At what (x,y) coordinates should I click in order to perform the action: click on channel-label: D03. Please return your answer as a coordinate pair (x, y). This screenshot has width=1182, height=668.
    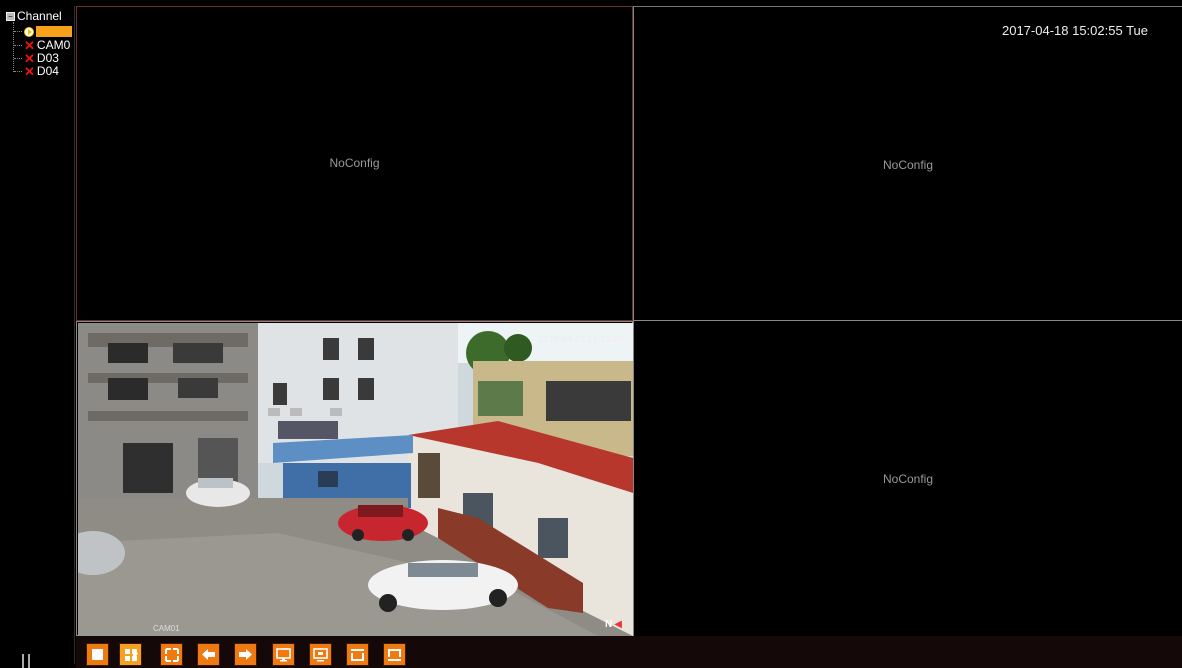
    Looking at the image, I should click on (47, 58).